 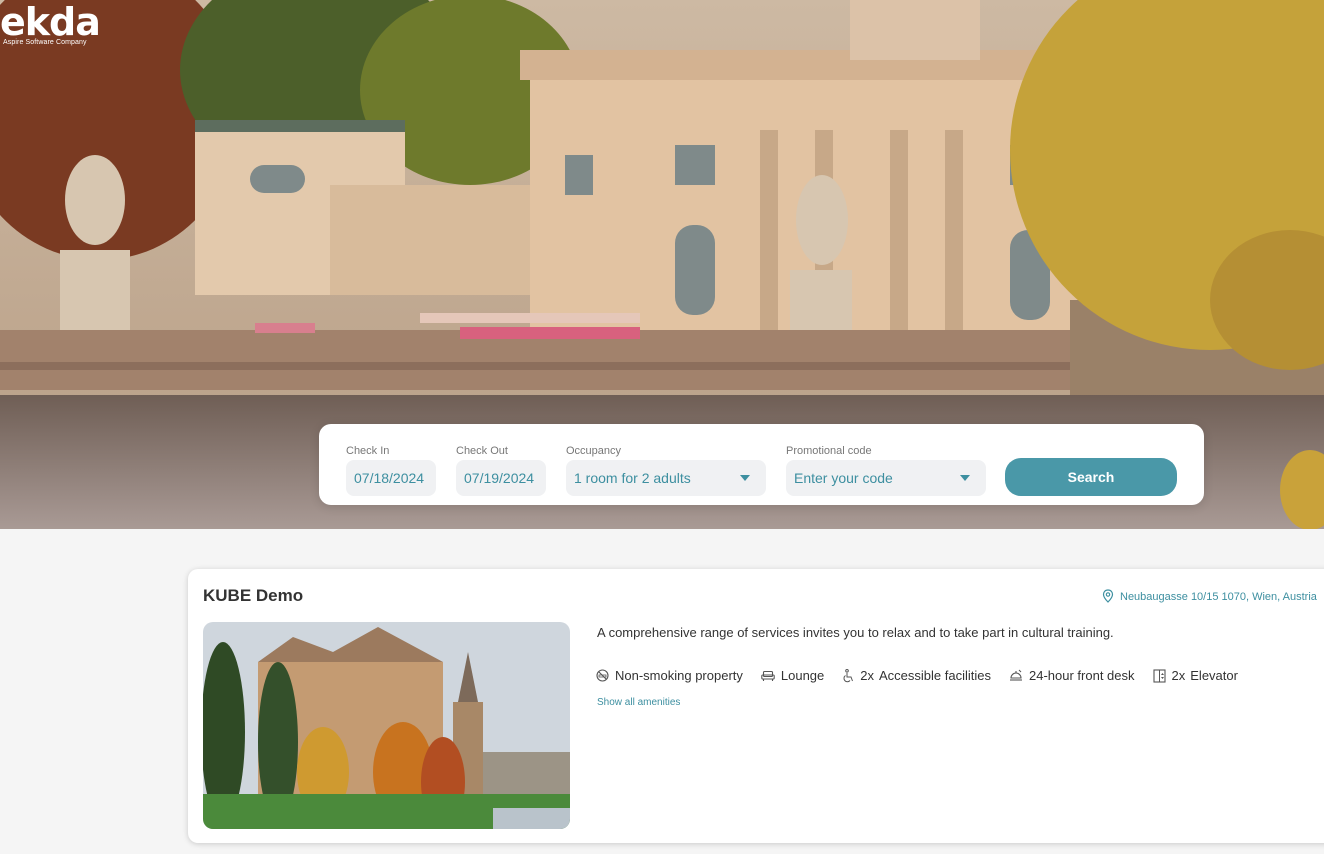 I want to click on property-name: KUBE Demo, so click(x=253, y=596).